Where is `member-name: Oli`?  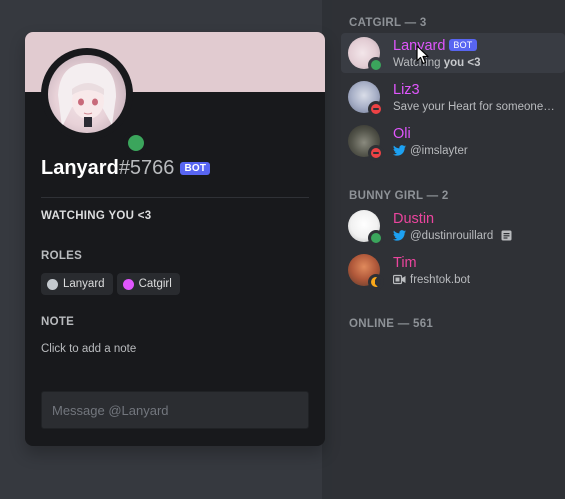
member-name: Oli is located at coordinates (402, 134).